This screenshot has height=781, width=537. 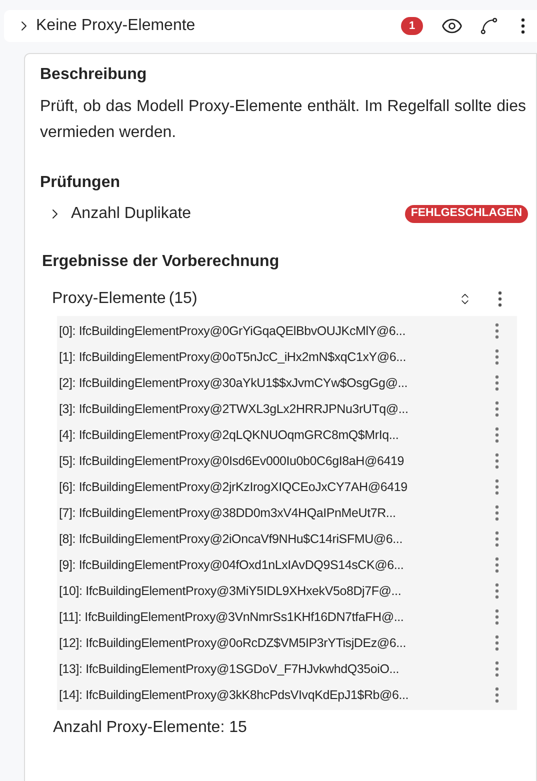 I want to click on section-heading: Beschreibung, so click(x=94, y=75).